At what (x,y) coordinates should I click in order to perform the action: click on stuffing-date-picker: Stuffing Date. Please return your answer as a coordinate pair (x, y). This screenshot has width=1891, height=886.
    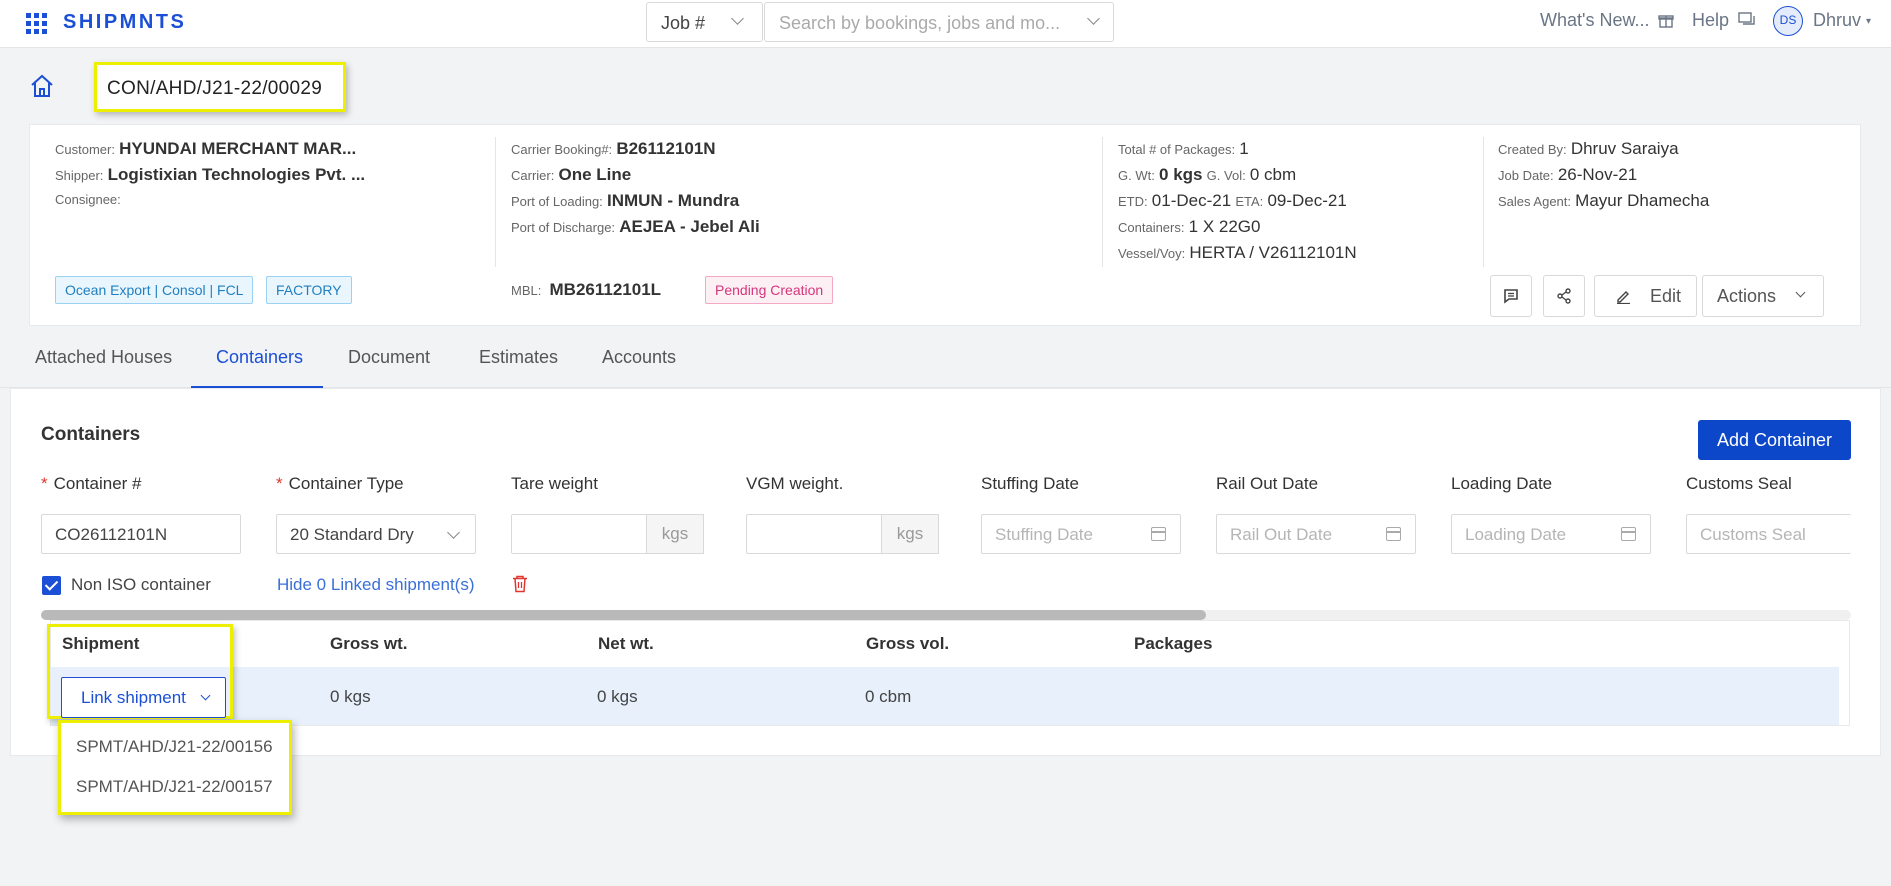
    Looking at the image, I should click on (1081, 534).